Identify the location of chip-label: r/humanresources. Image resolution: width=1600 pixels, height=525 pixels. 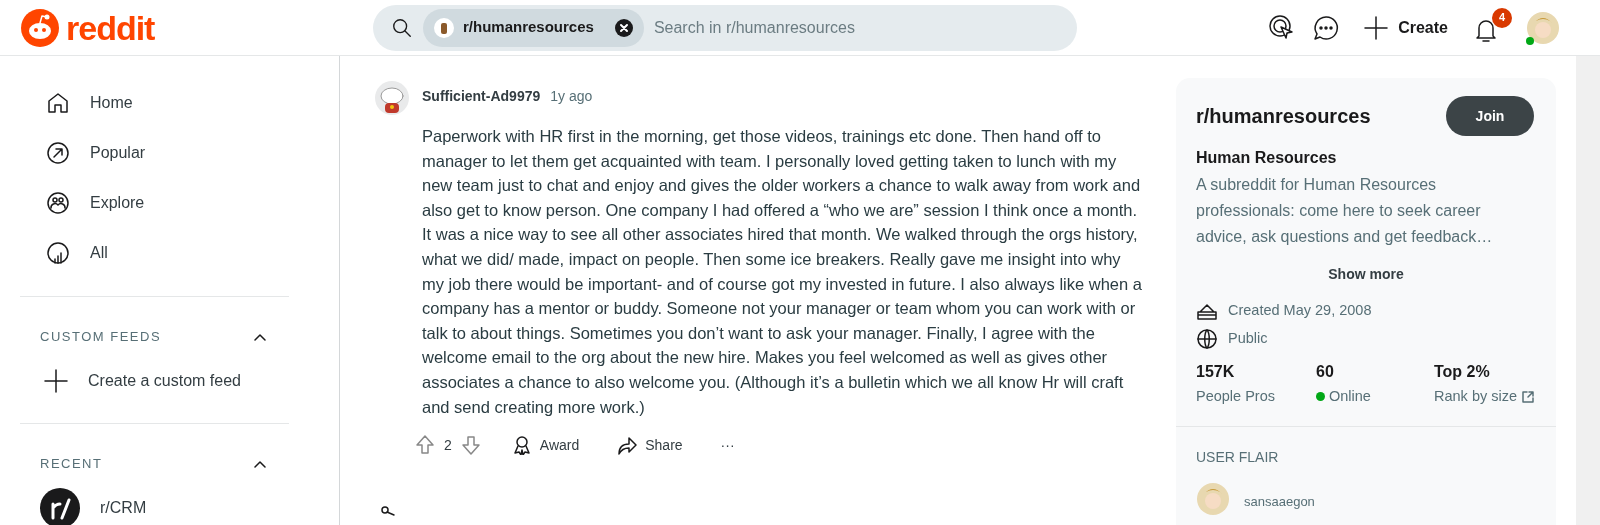
(528, 27).